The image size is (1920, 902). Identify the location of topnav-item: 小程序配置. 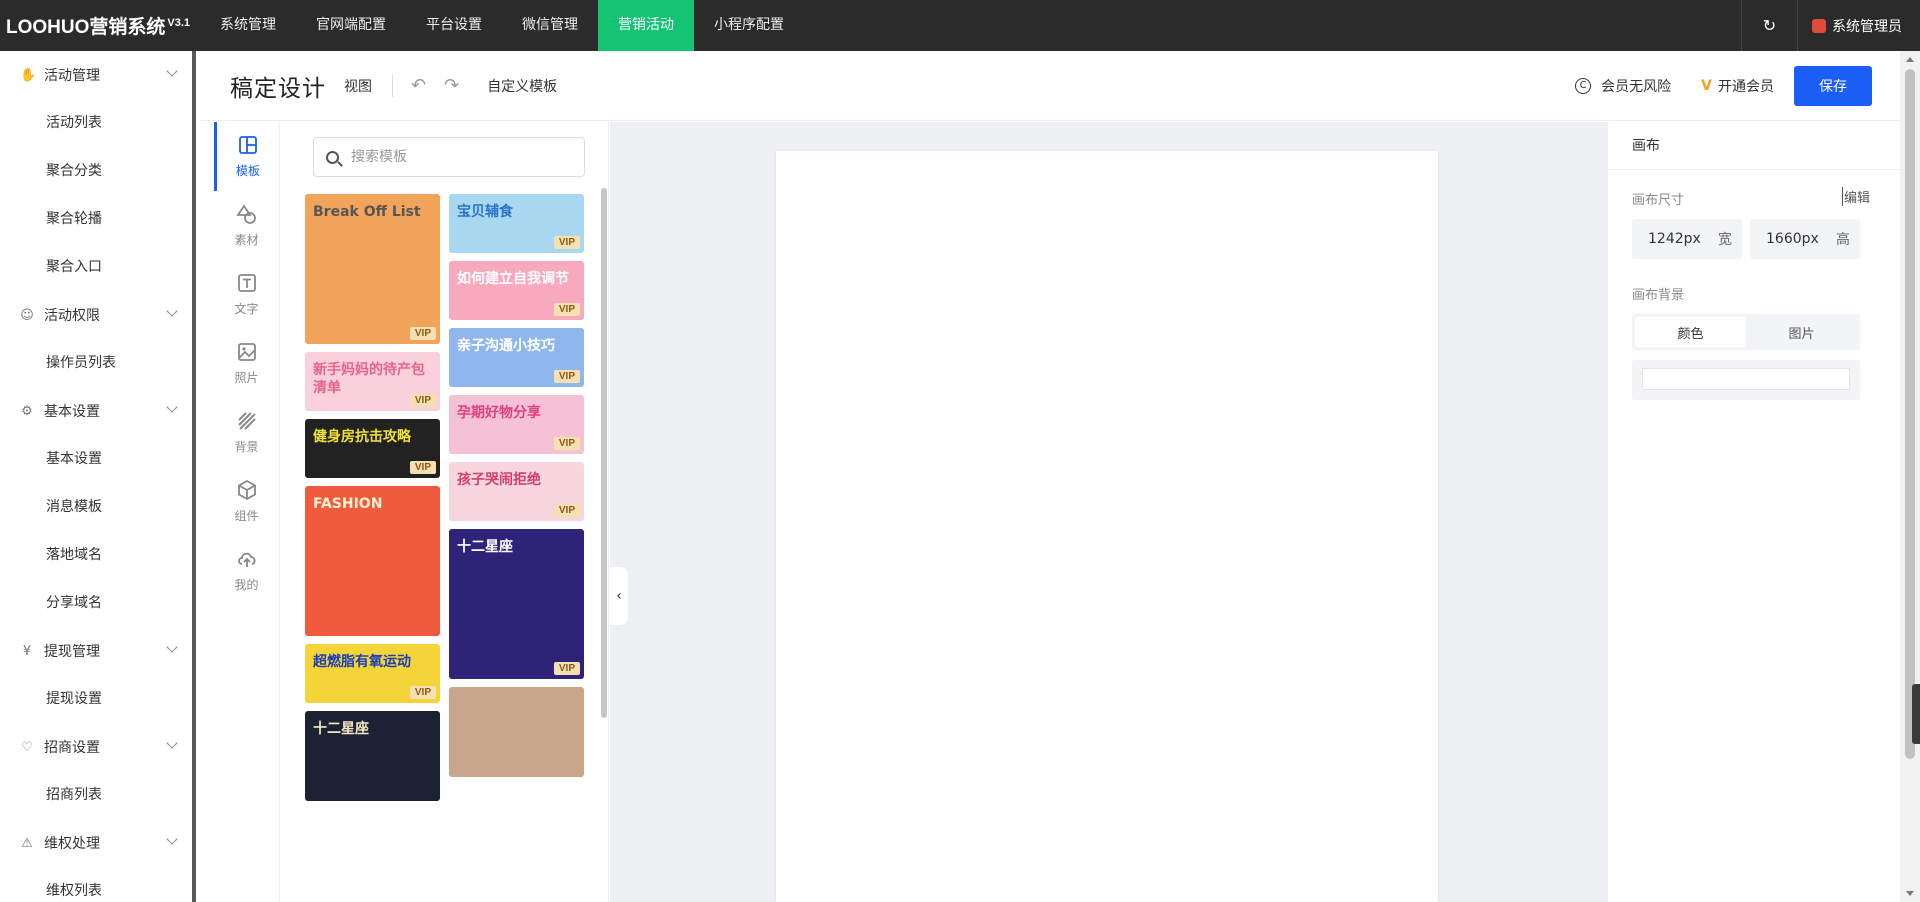
(749, 25).